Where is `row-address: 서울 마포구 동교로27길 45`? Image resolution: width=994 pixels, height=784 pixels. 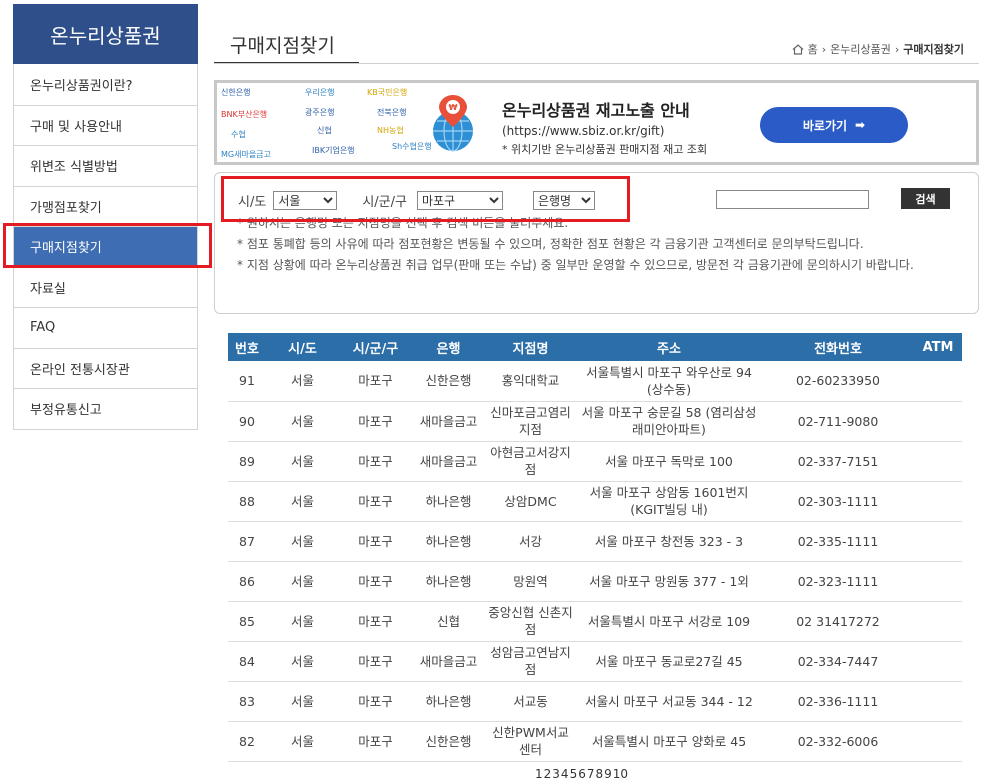
row-address: 서울 마포구 동교로27길 45 is located at coordinates (669, 661).